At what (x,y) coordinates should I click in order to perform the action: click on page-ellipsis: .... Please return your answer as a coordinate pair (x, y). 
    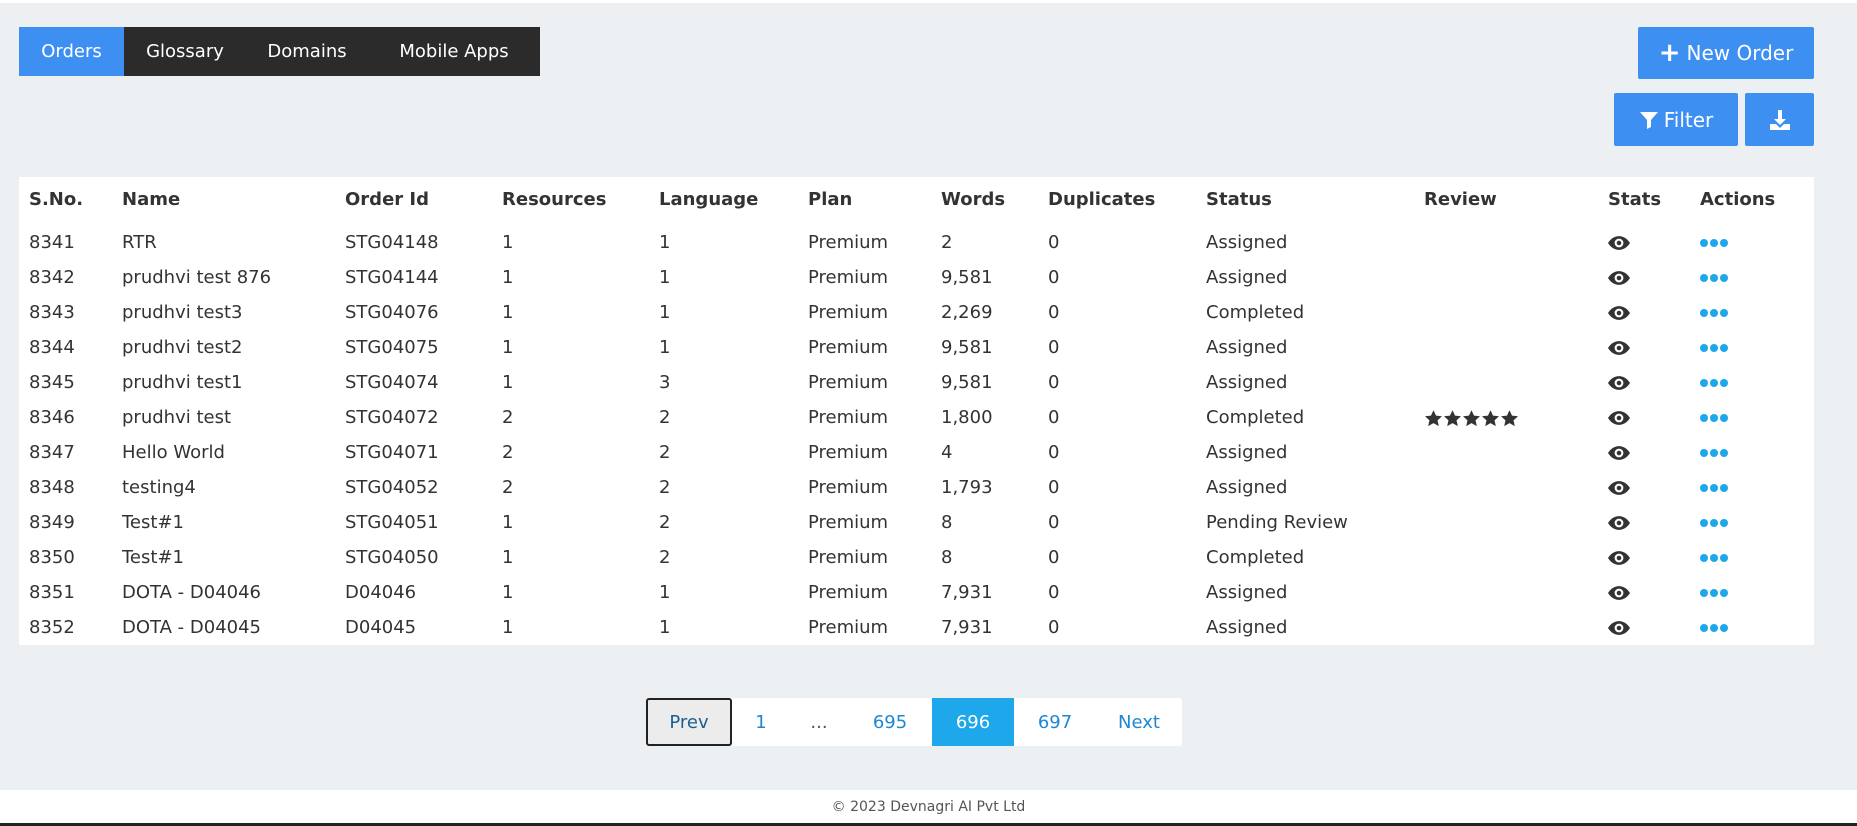
    Looking at the image, I should click on (819, 722).